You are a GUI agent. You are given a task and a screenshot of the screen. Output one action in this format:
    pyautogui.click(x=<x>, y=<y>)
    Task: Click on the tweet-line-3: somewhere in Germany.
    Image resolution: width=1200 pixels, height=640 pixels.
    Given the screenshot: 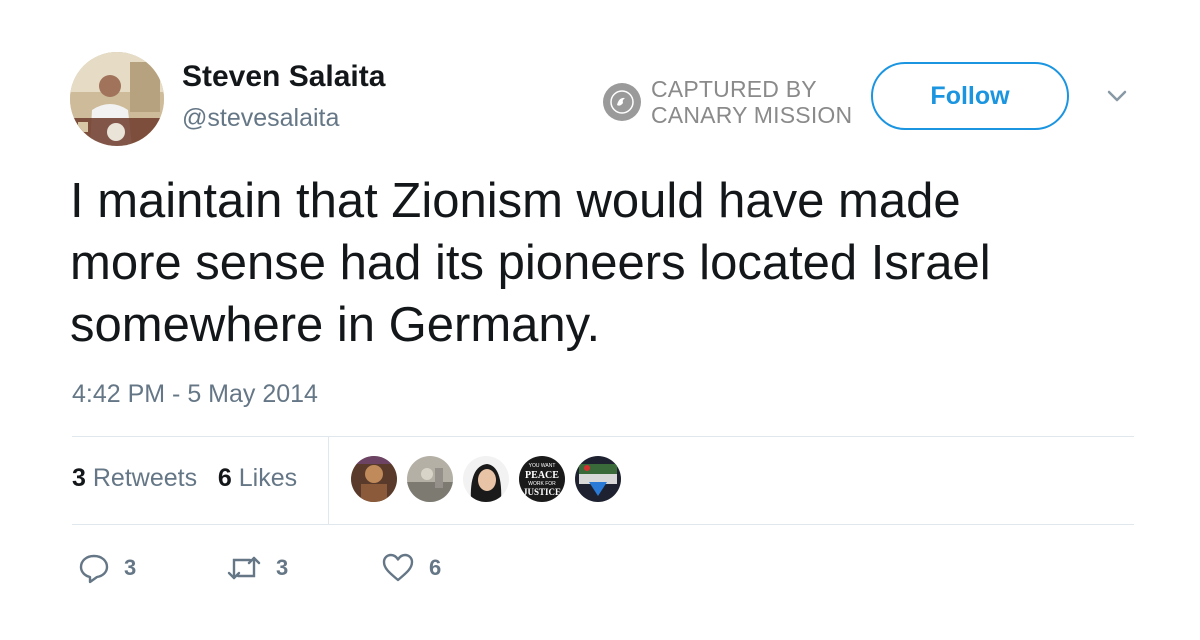 What is the action you would take?
    pyautogui.click(x=335, y=325)
    